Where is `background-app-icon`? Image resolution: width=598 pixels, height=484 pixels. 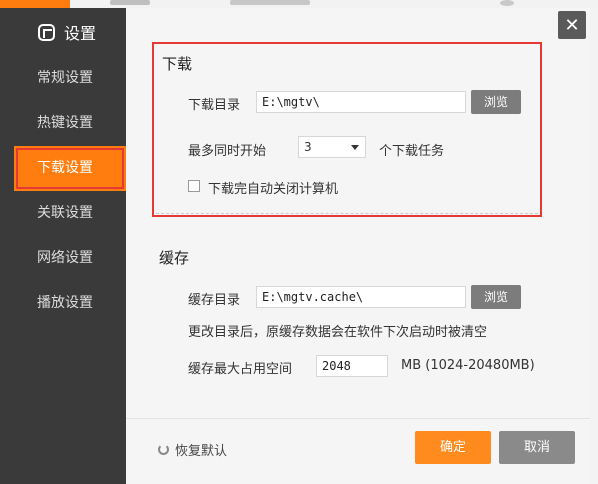 background-app-icon is located at coordinates (507, 3).